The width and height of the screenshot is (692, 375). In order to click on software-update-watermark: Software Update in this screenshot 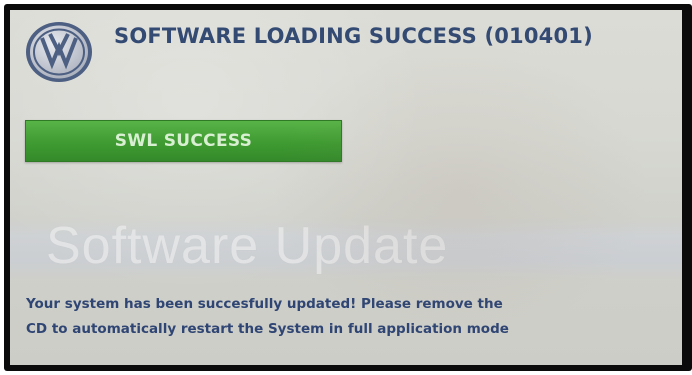, I will do `click(247, 246)`.